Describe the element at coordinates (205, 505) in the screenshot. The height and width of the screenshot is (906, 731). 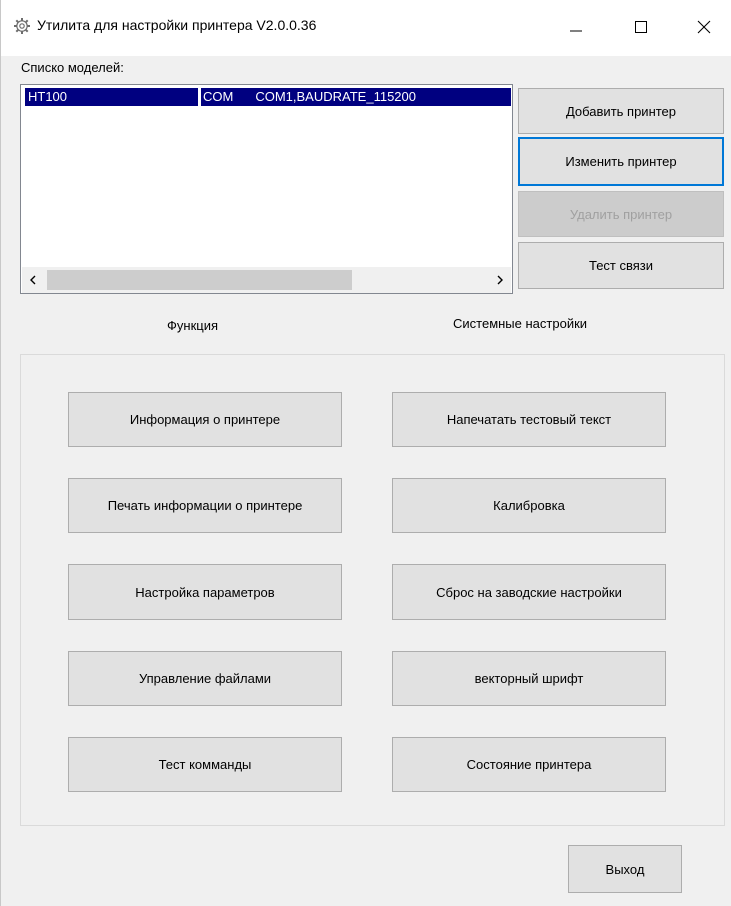
I see `print-printer-info-button: Печать информации о принтере` at that location.